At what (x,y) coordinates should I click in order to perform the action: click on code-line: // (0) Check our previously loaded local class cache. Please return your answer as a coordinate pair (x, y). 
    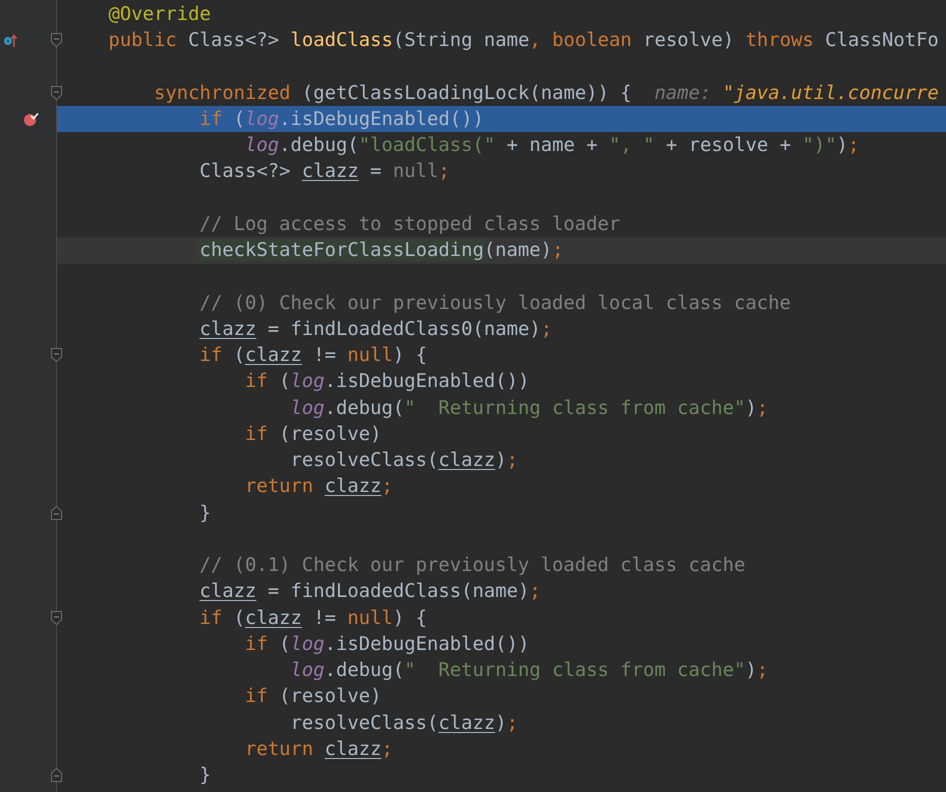
    Looking at the image, I should click on (494, 303).